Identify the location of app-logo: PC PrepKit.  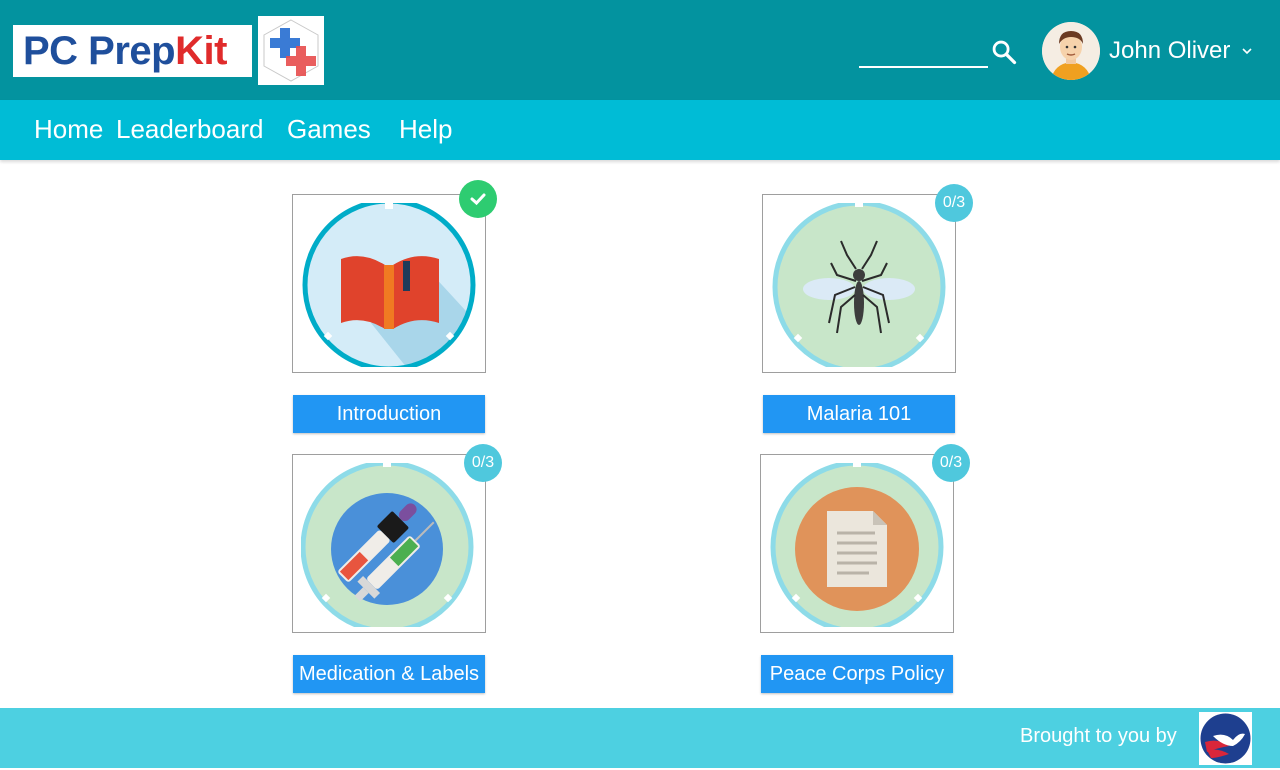
(132, 51).